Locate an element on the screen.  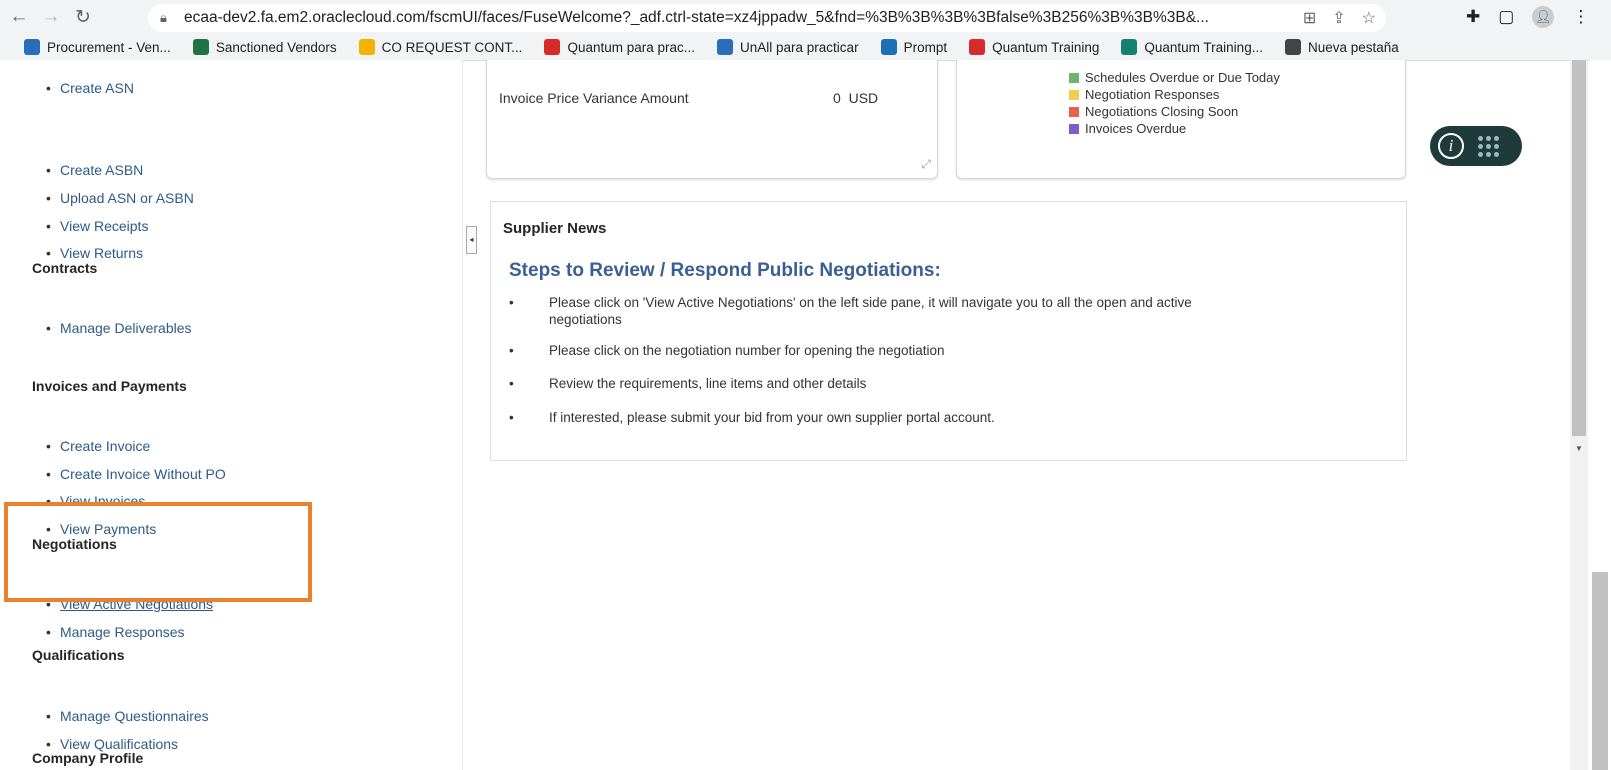
bookmark-item: Sanctioned Vendors is located at coordinates (264, 47).